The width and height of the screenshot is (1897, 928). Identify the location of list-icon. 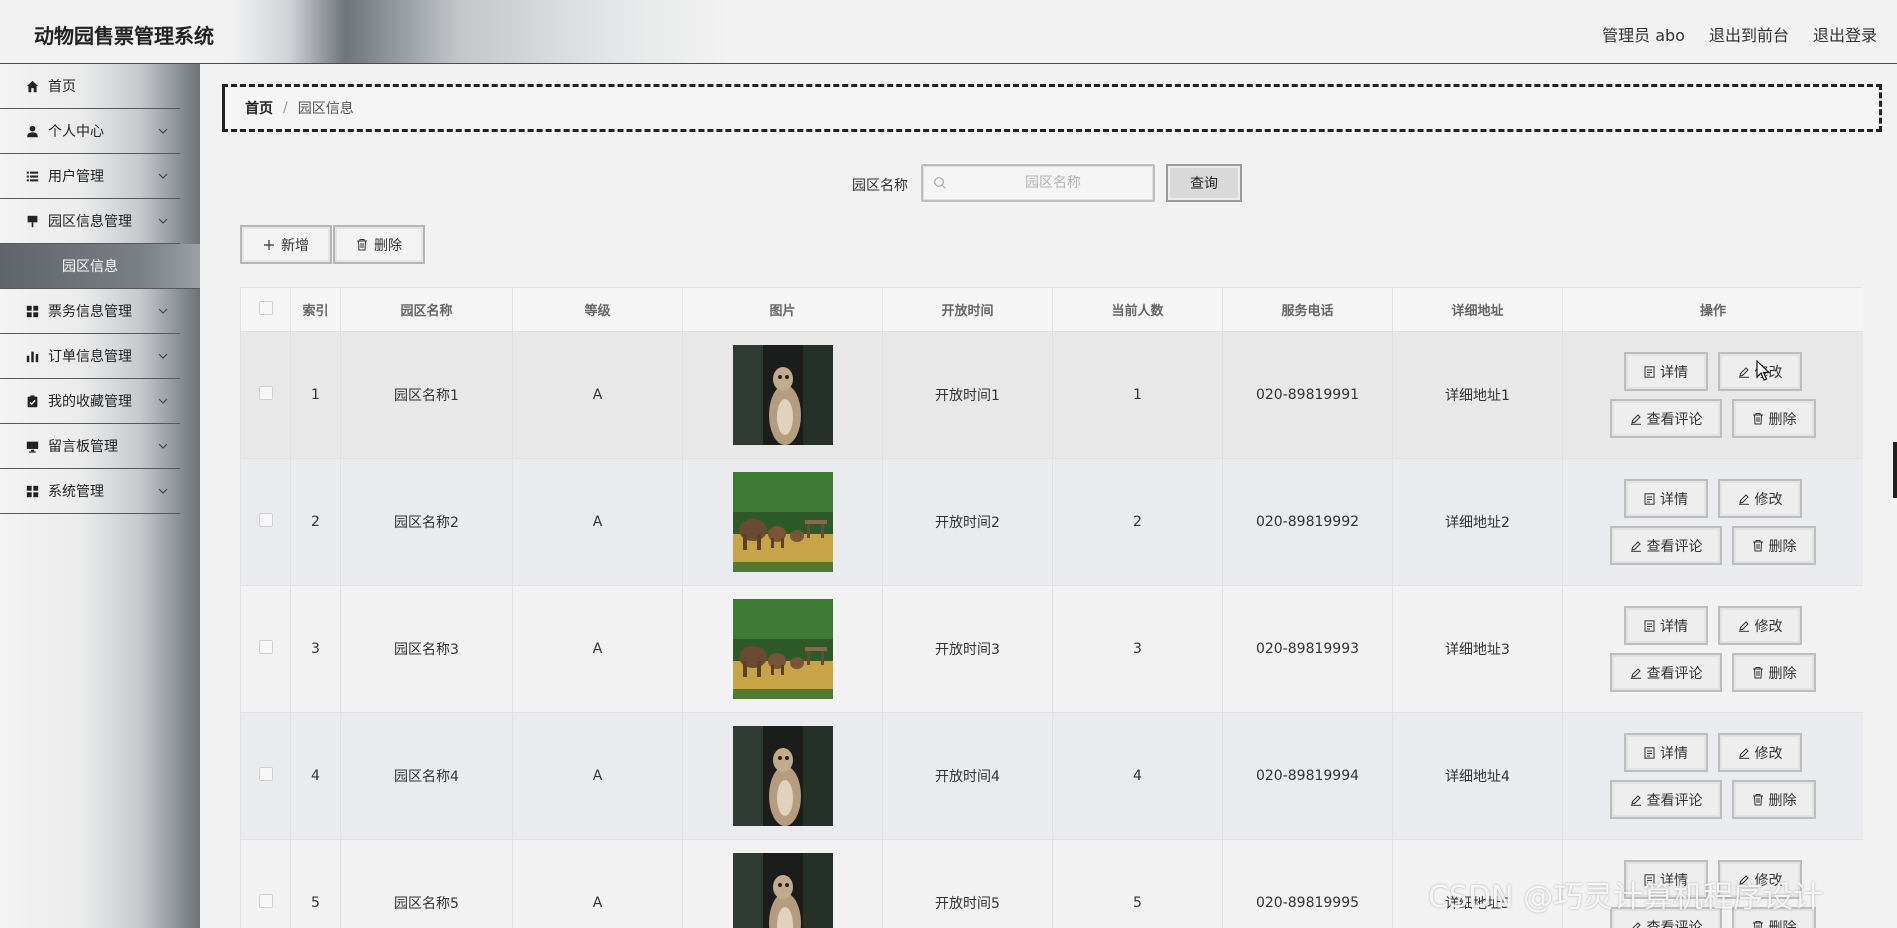
(32, 176).